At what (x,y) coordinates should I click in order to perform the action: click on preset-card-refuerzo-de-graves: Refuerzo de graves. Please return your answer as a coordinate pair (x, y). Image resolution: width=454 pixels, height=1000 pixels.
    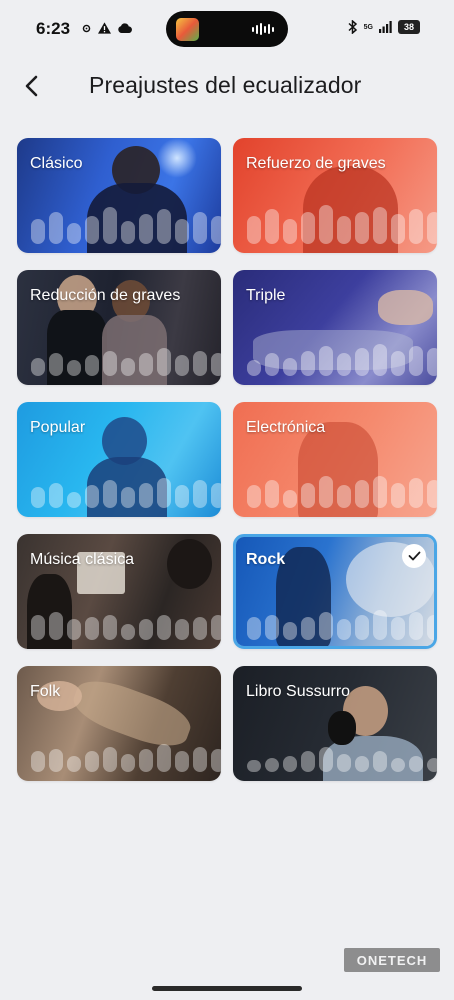
    Looking at the image, I should click on (335, 195).